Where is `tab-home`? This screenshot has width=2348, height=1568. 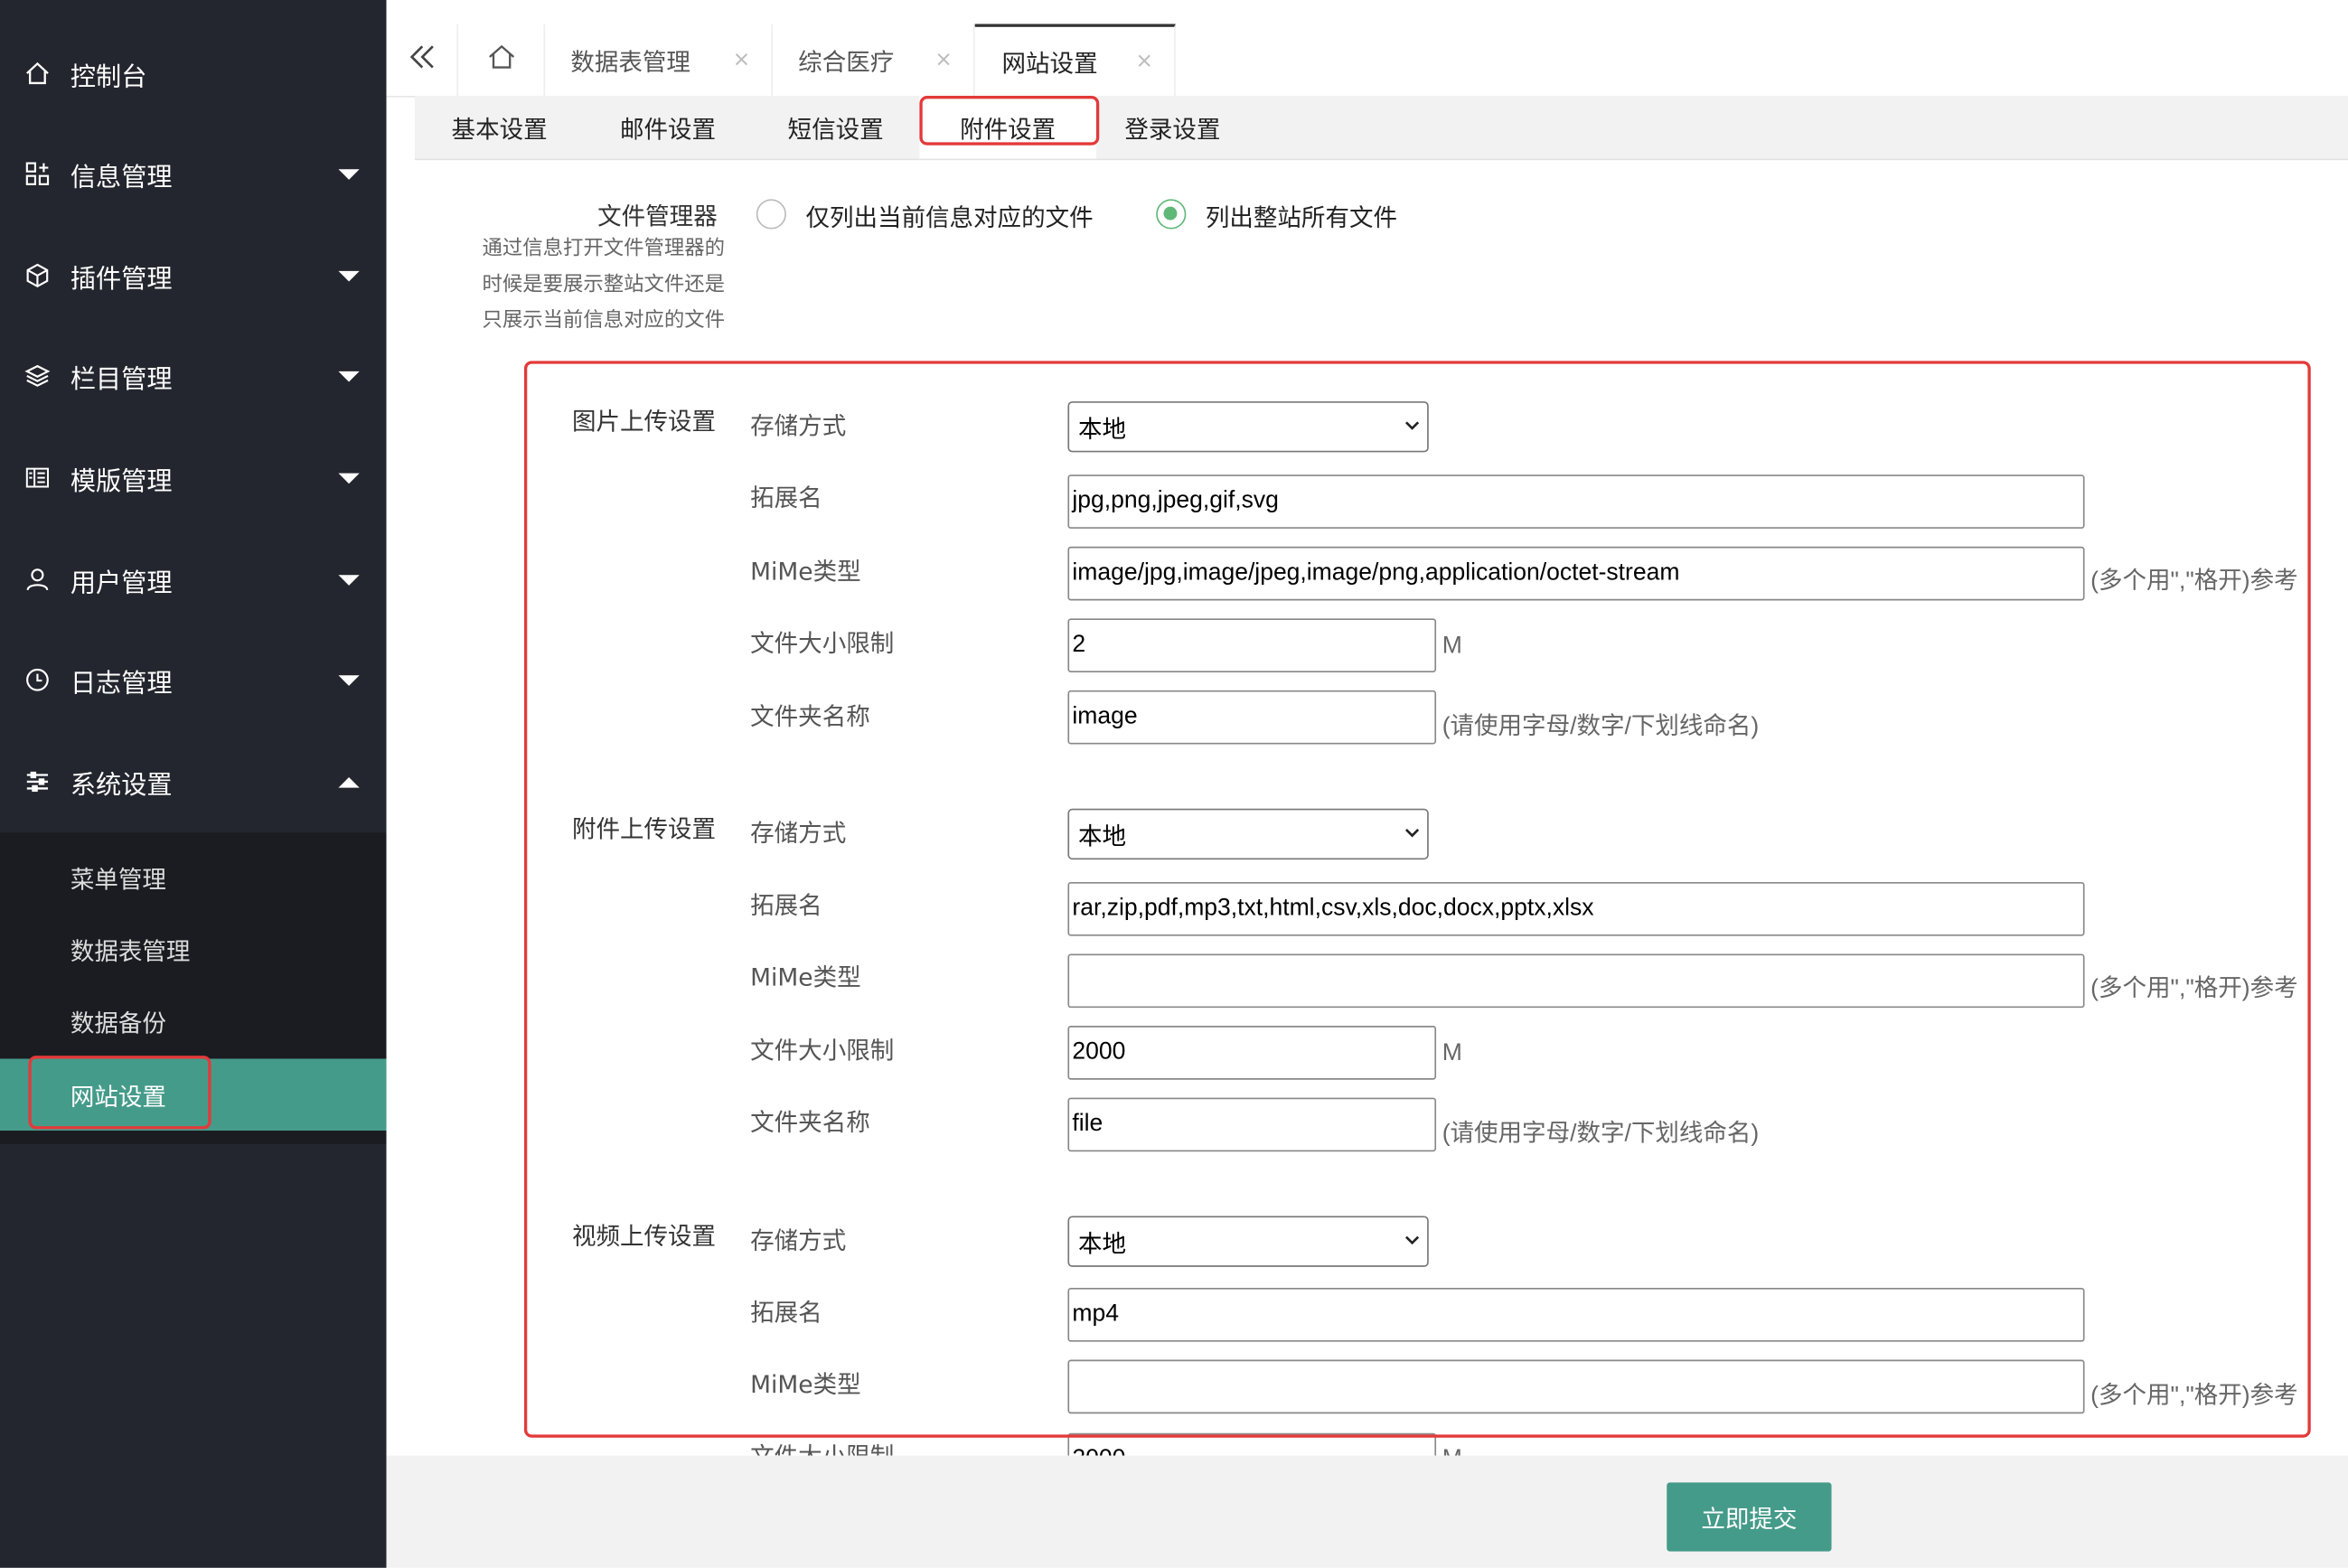
tab-home is located at coordinates (502, 60).